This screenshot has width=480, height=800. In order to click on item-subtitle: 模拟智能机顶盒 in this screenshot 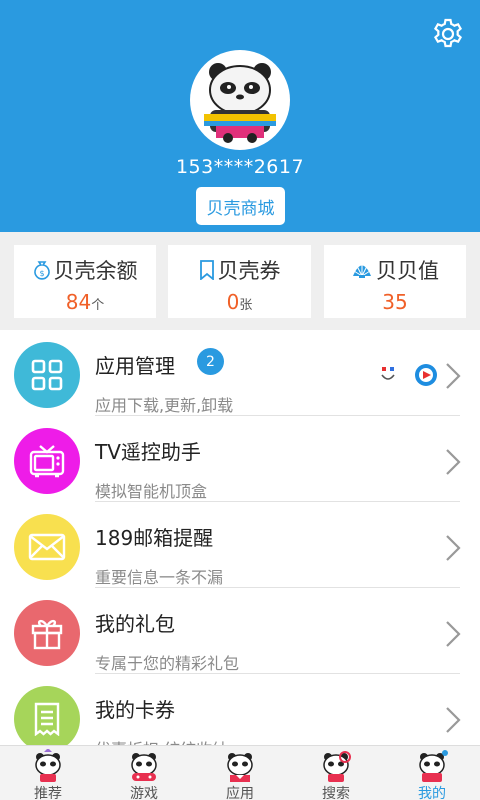, I will do `click(151, 491)`.